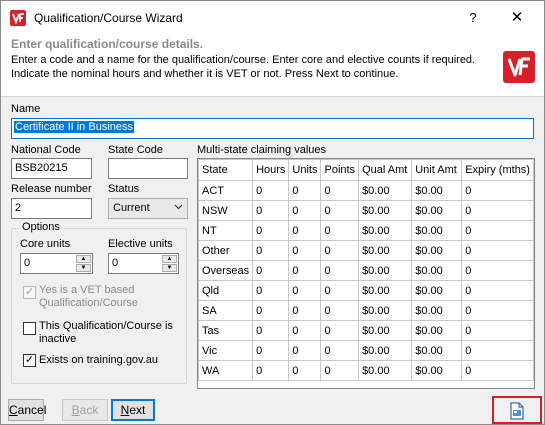 The width and height of the screenshot is (545, 425). I want to click on table-row: Tas 0 0 0 $0.00 $0.00 0, so click(366, 330).